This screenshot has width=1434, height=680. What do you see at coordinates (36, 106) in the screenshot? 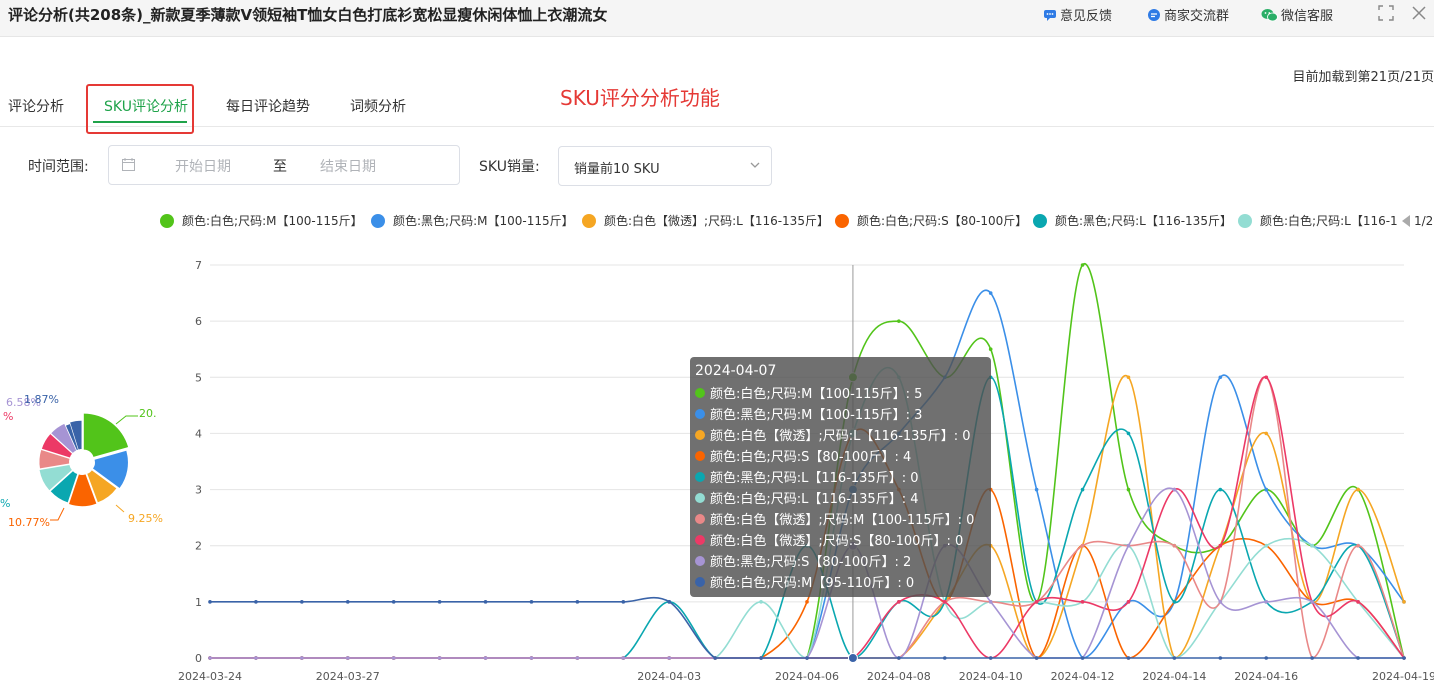
I see `tab-comment-analysis: 评论分析` at bounding box center [36, 106].